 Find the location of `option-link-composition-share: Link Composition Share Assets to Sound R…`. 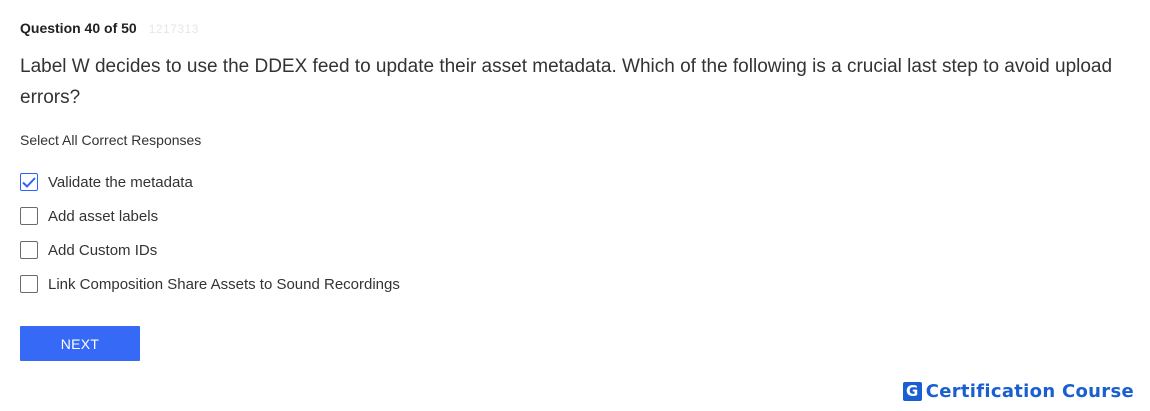

option-link-composition-share: Link Composition Share Assets to Sound R… is located at coordinates (210, 284).